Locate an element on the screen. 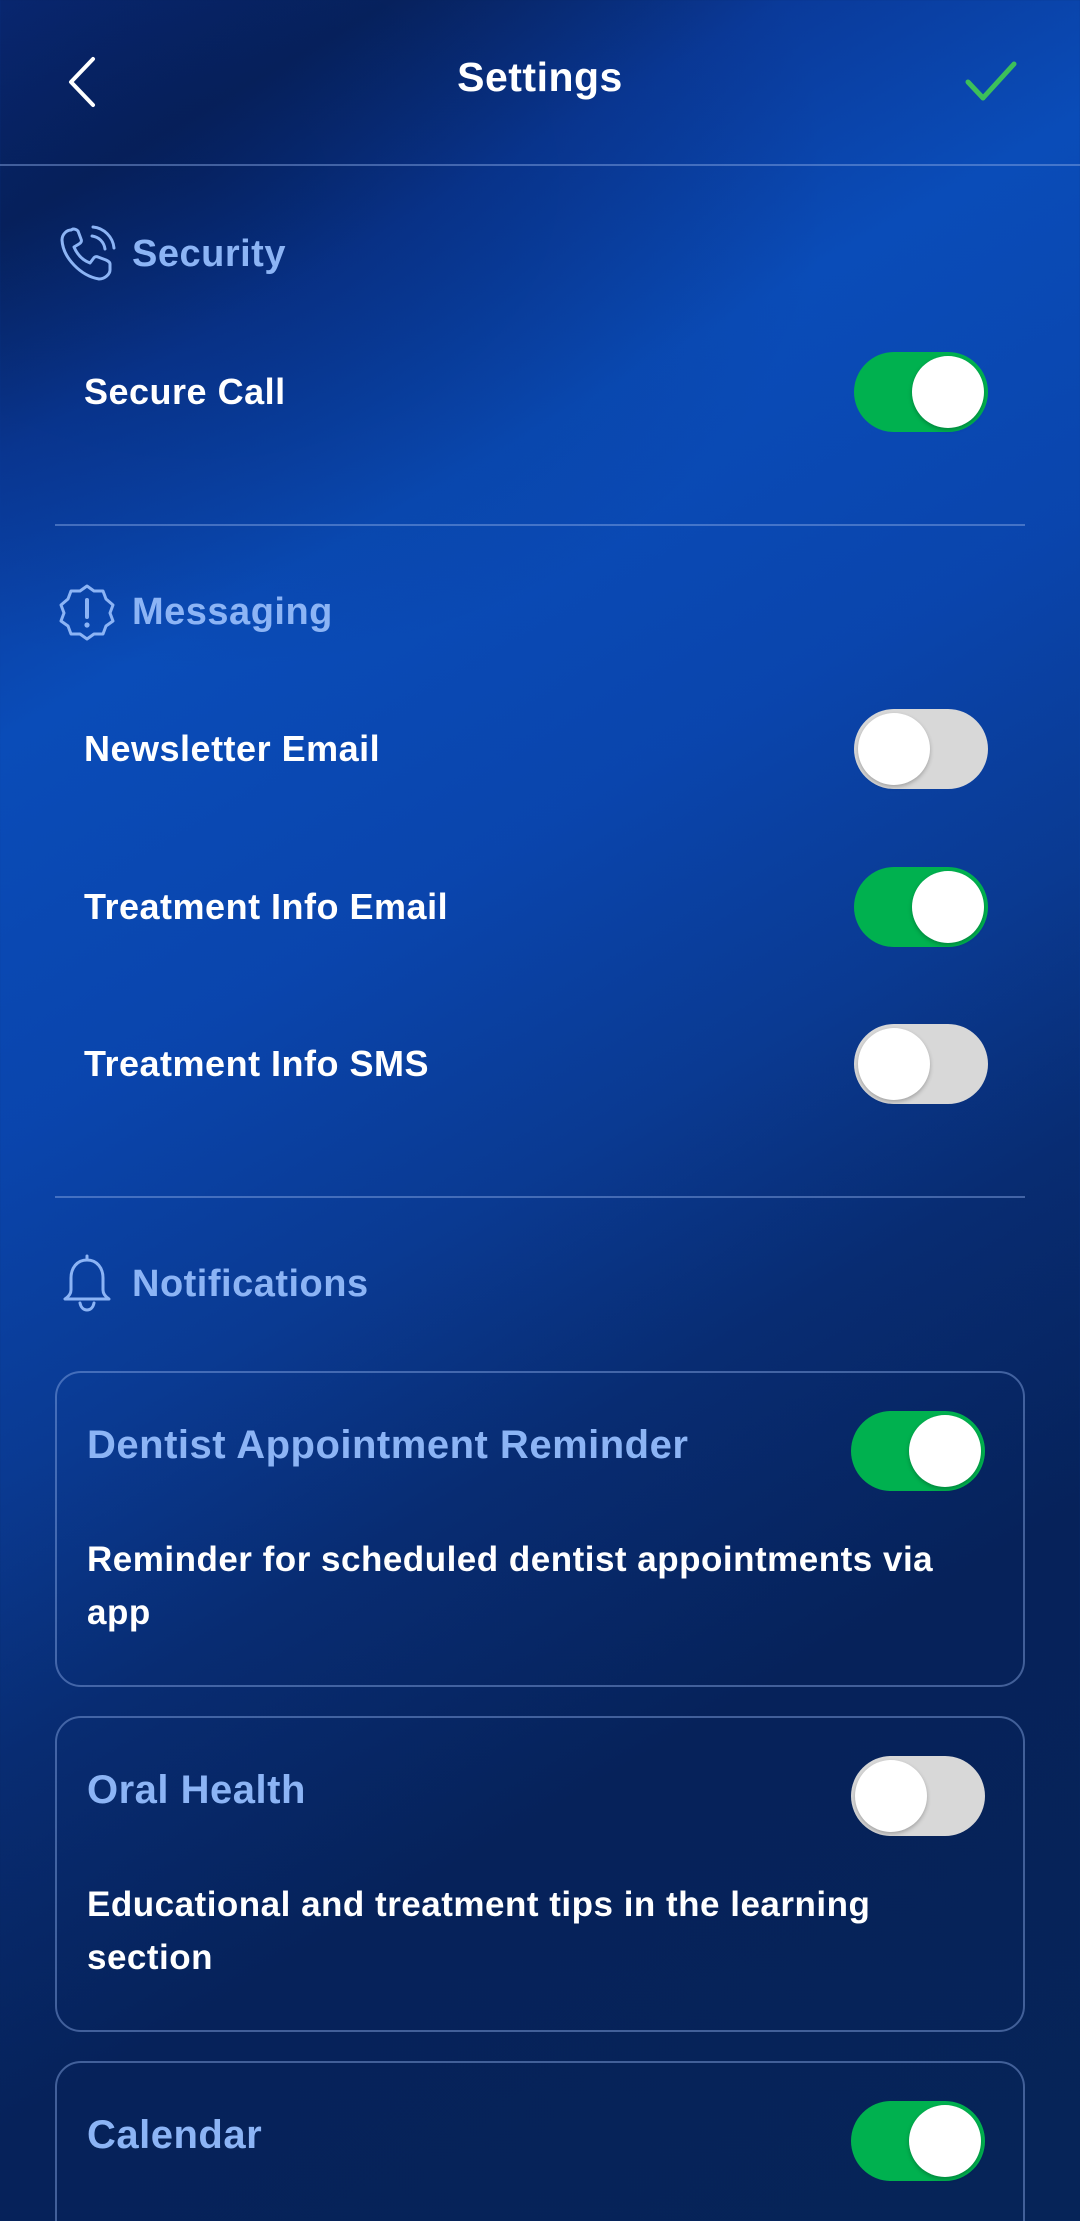 Image resolution: width=1080 pixels, height=2221 pixels. bell-icon is located at coordinates (87, 1284).